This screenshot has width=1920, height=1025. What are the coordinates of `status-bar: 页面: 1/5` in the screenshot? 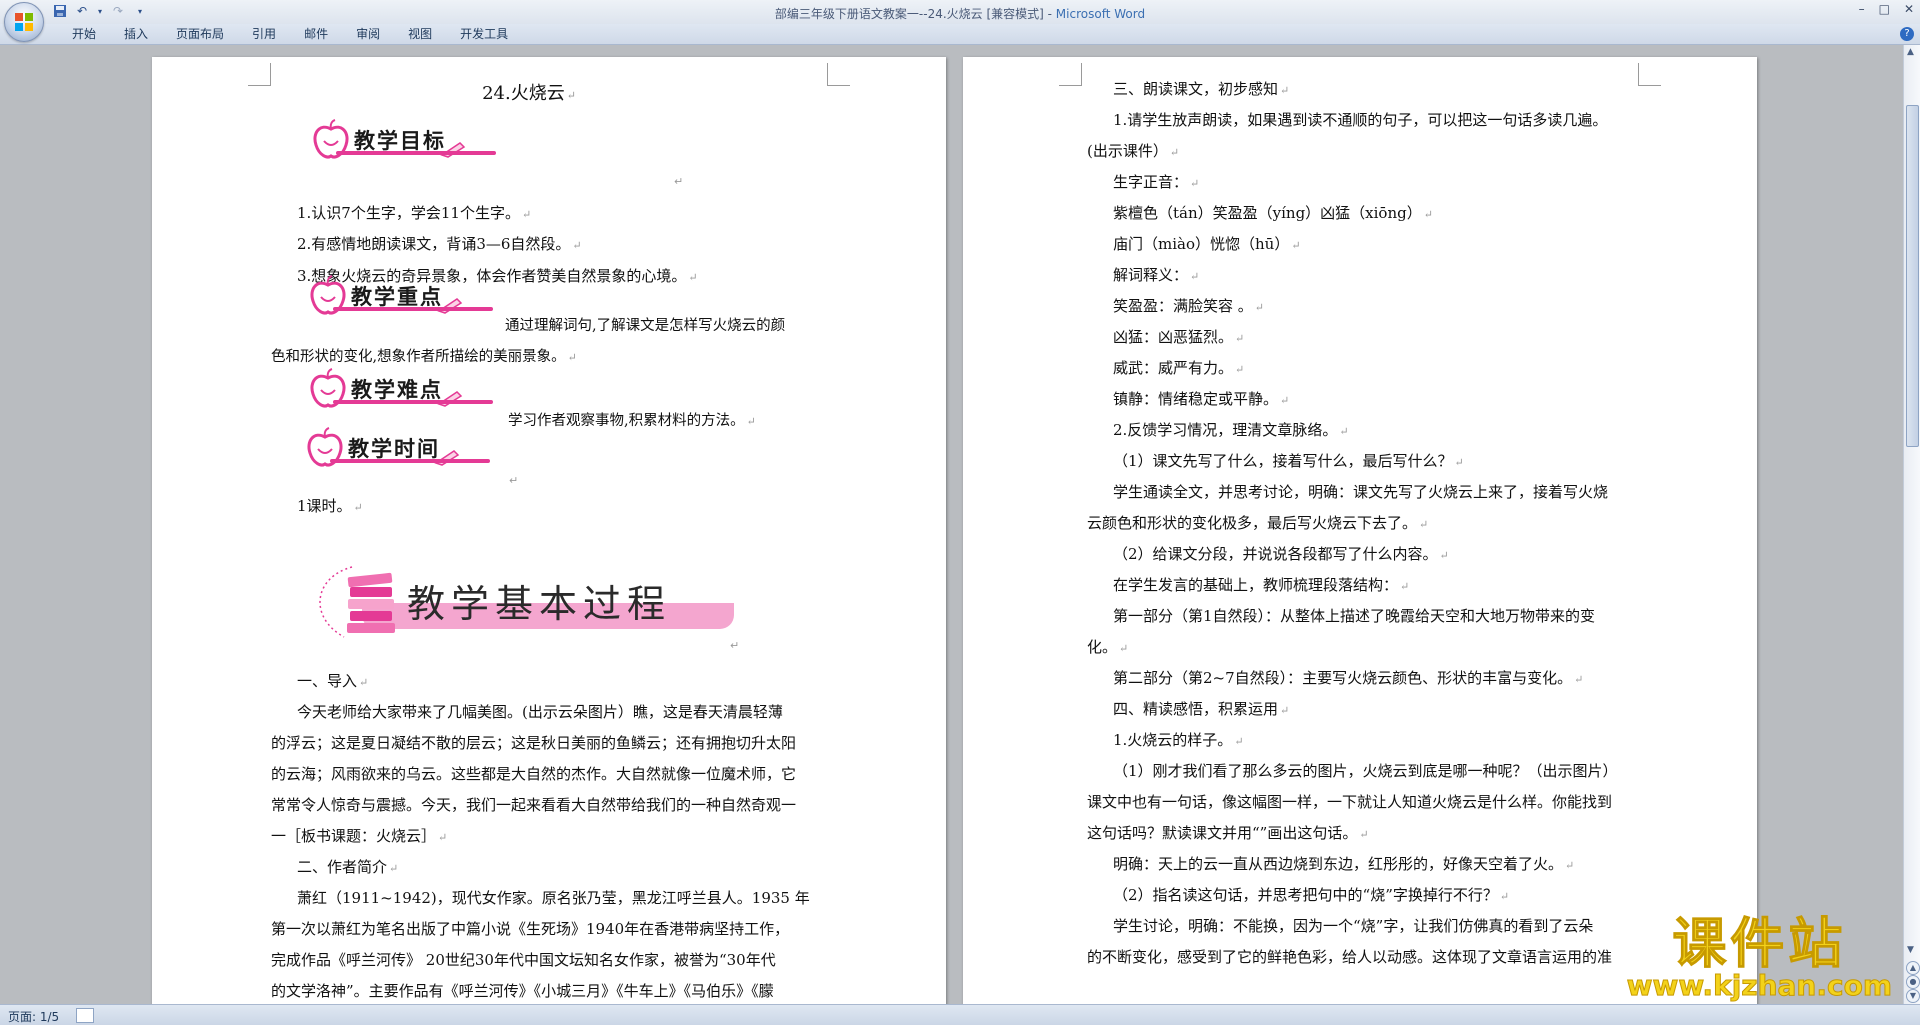 It's located at (960, 1014).